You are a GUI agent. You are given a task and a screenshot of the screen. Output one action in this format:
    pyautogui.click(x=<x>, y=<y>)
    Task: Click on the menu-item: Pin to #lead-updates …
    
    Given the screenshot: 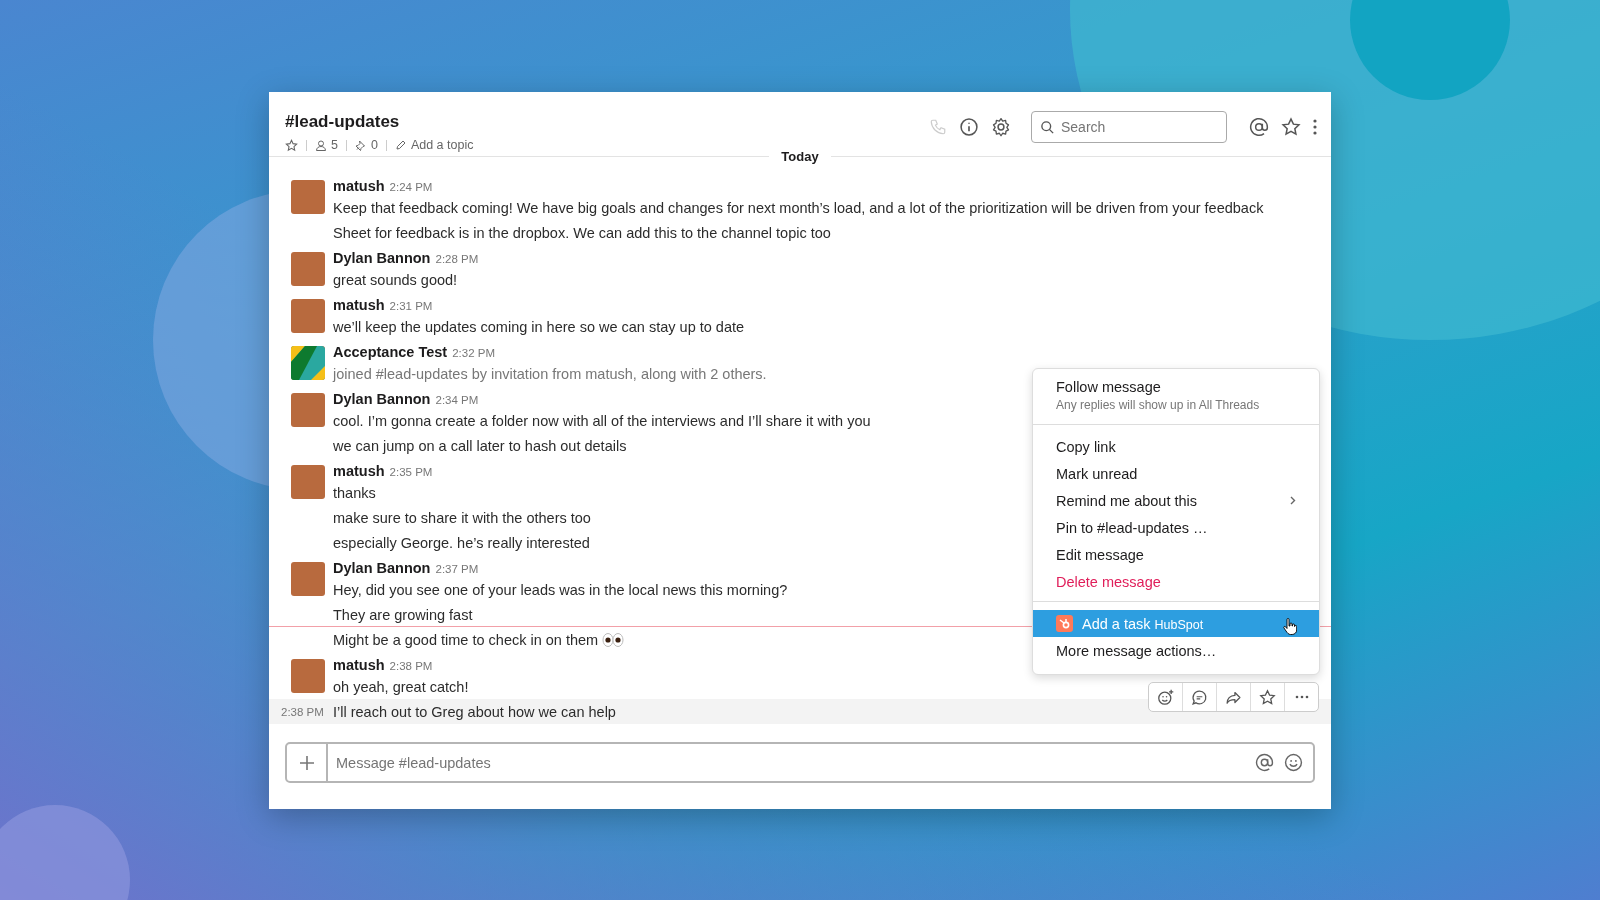 What is the action you would take?
    pyautogui.click(x=1176, y=527)
    